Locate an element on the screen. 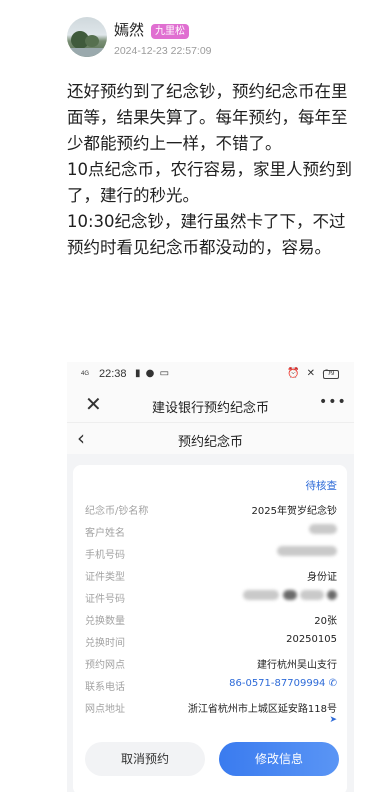 The height and width of the screenshot is (792, 370). field-id-number: 证件号码 is located at coordinates (211, 598).